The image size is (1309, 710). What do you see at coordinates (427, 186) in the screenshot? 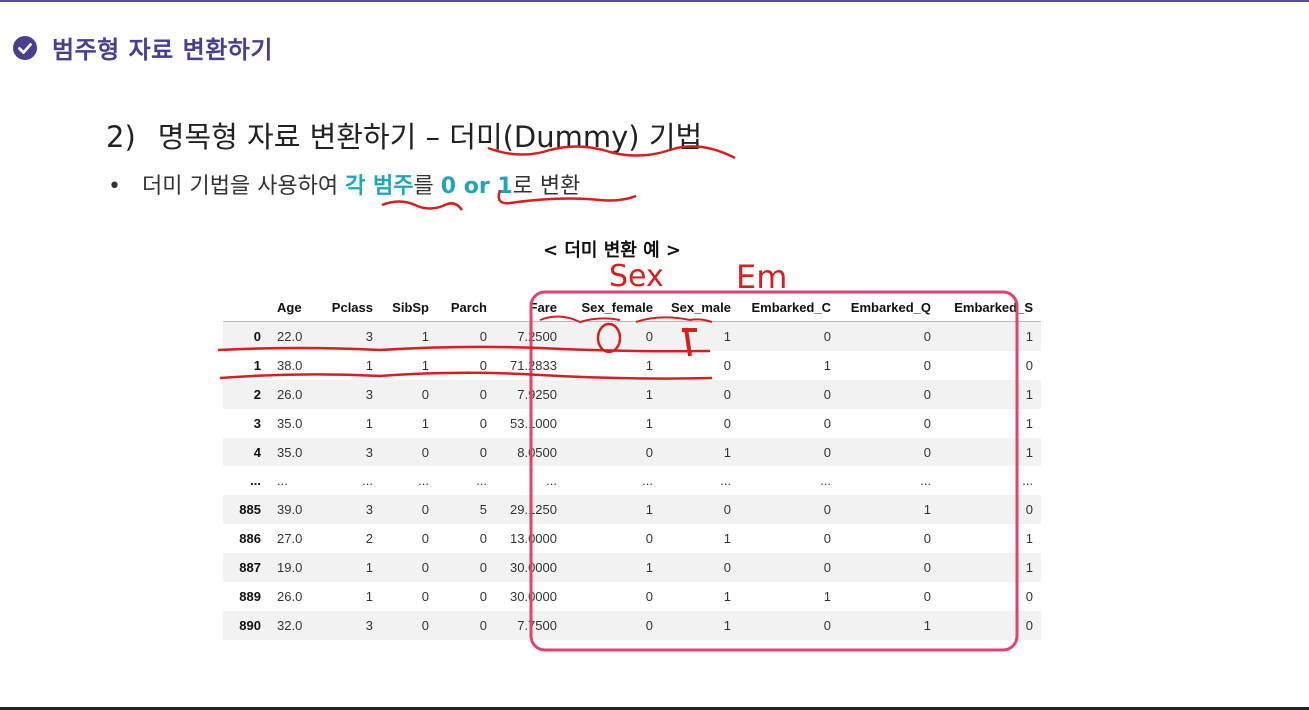
I see `bullet-mid: 를` at bounding box center [427, 186].